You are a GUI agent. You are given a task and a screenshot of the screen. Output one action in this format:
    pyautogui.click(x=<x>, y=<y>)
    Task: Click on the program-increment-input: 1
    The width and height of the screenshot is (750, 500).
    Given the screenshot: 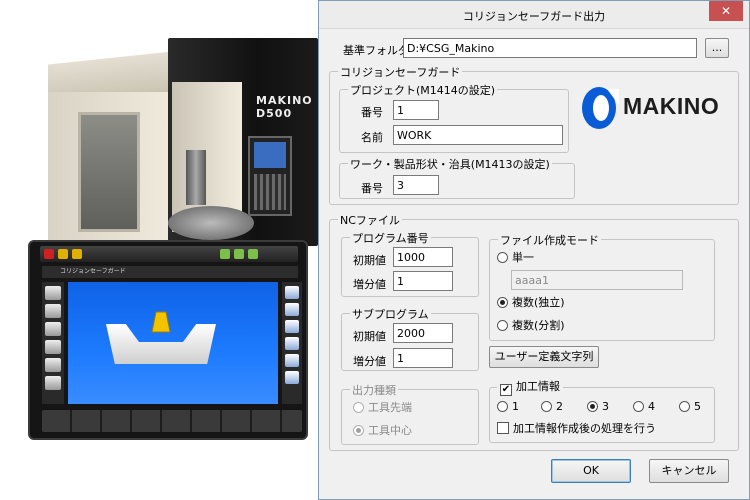 What is the action you would take?
    pyautogui.click(x=423, y=281)
    